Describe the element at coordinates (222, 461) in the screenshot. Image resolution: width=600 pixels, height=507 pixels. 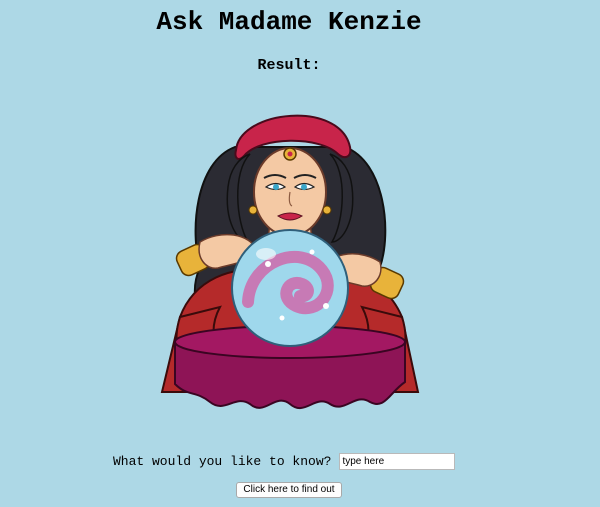
I see `question-label: What would you like to know?` at that location.